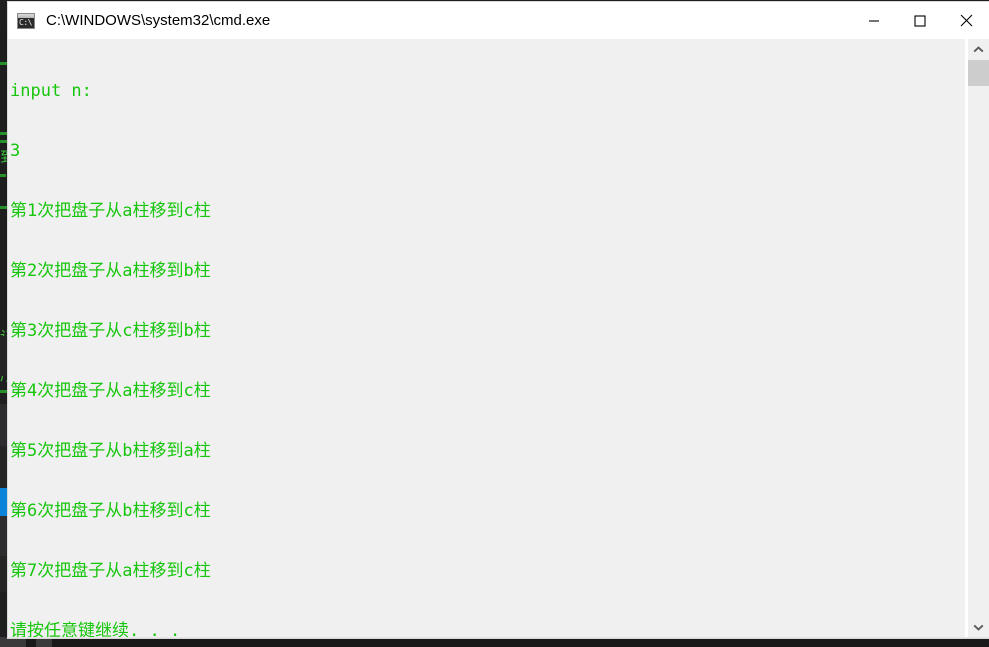 This screenshot has height=647, width=989. What do you see at coordinates (494, 642) in the screenshot?
I see `background-taskbar` at bounding box center [494, 642].